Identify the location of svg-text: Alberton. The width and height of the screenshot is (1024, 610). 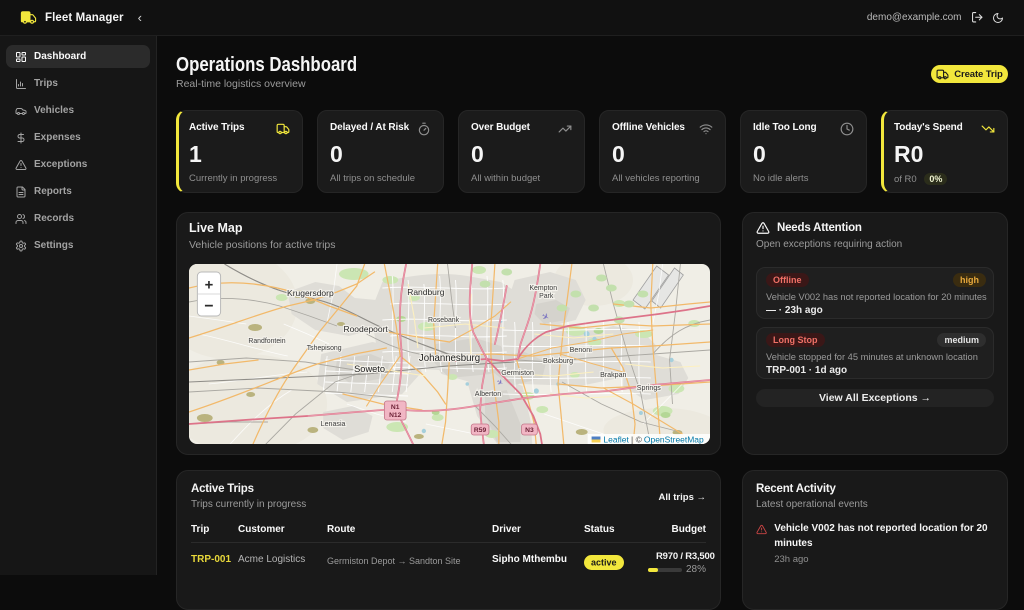
(488, 394).